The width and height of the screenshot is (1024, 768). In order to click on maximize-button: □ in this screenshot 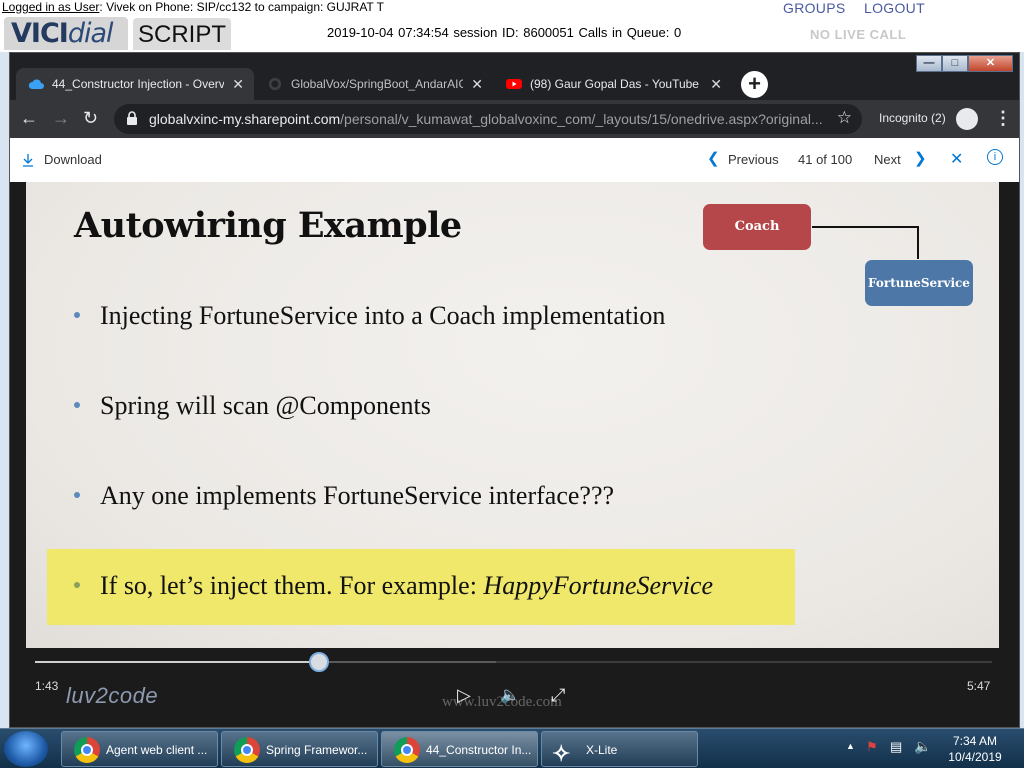, I will do `click(955, 63)`.